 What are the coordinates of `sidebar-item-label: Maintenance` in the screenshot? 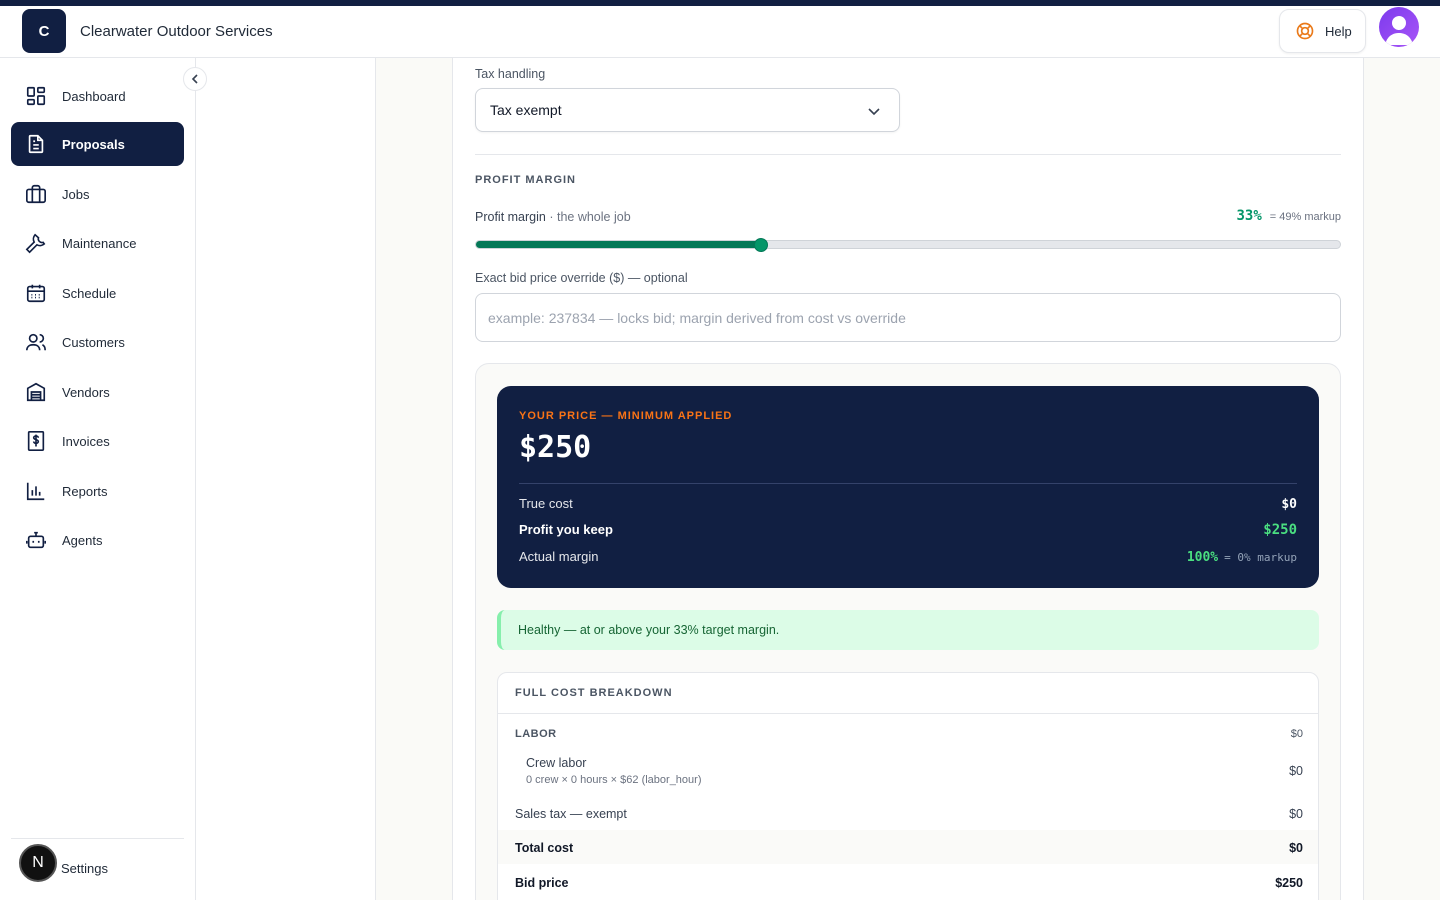 It's located at (99, 243).